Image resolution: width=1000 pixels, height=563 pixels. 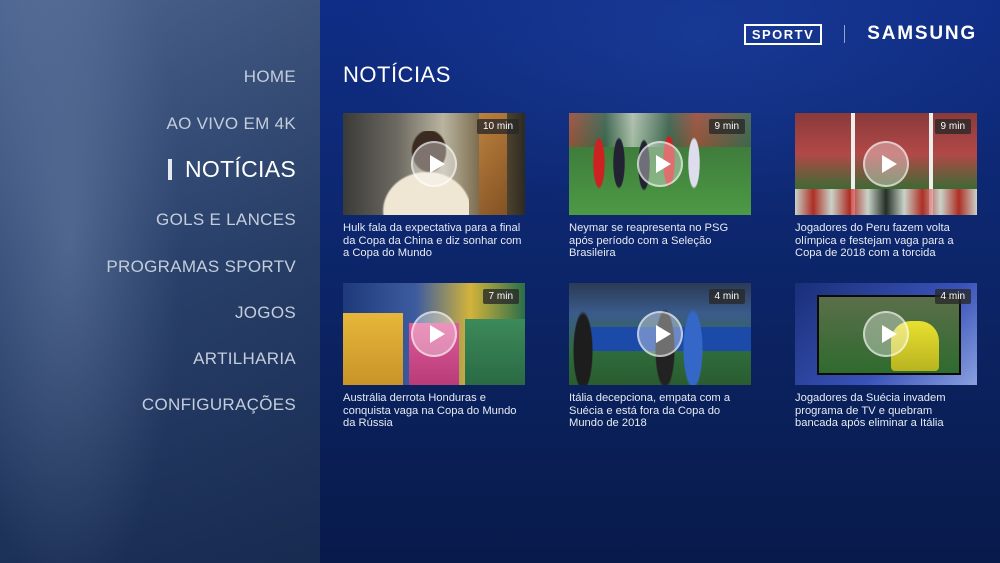 What do you see at coordinates (240, 169) in the screenshot?
I see `sidebar-item-label: NOTÍCIAS` at bounding box center [240, 169].